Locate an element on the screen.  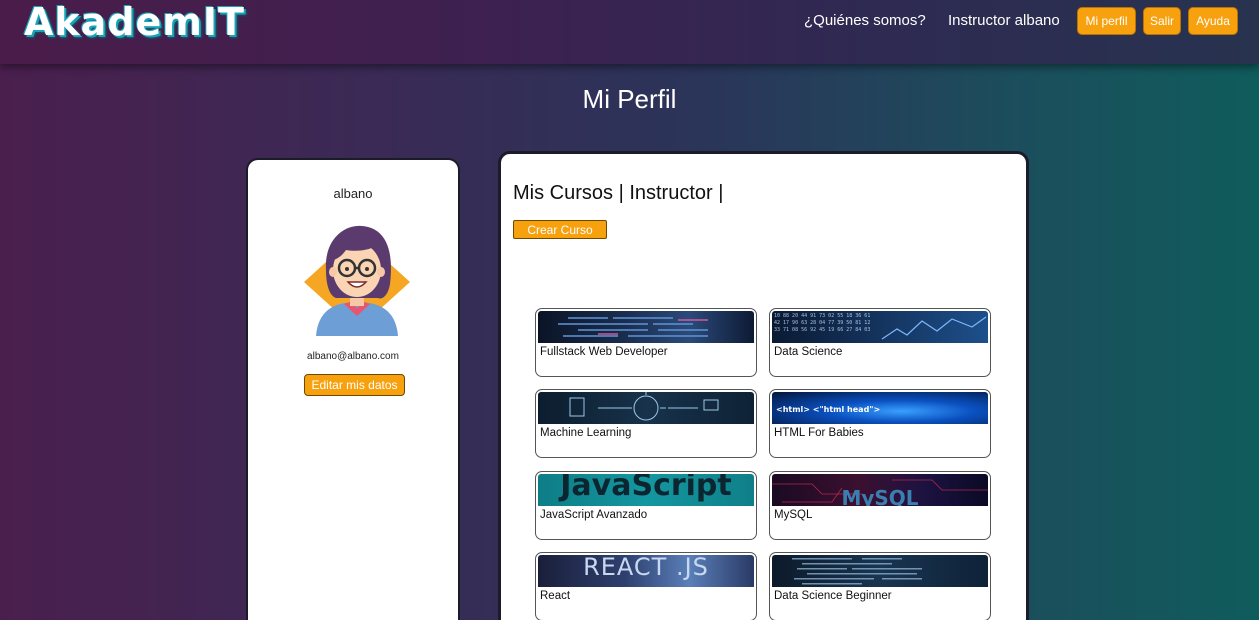
course-thumbnail-text: MySQL is located at coordinates (880, 496).